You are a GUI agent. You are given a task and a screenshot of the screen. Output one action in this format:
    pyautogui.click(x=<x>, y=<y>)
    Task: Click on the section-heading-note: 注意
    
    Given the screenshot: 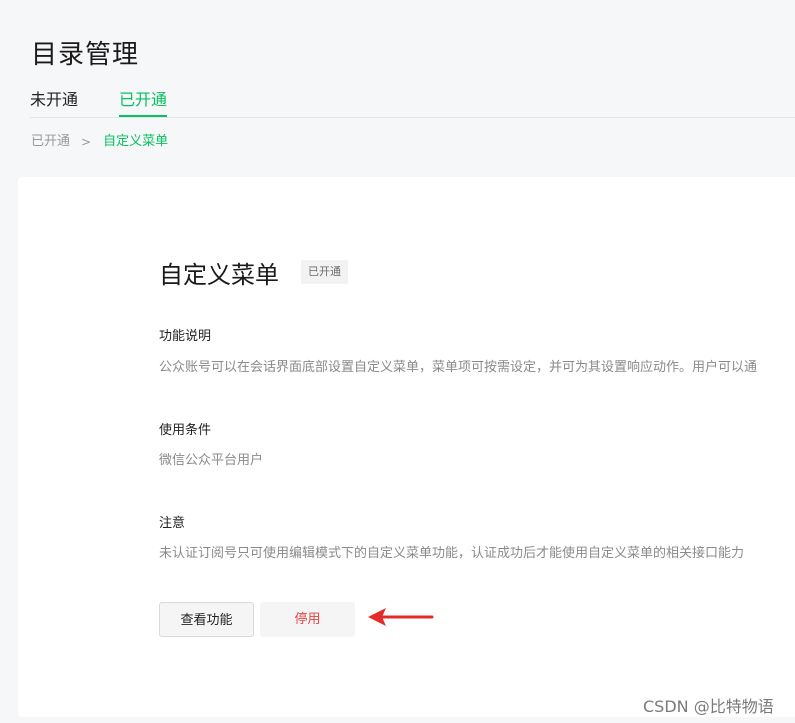 What is the action you would take?
    pyautogui.click(x=172, y=523)
    